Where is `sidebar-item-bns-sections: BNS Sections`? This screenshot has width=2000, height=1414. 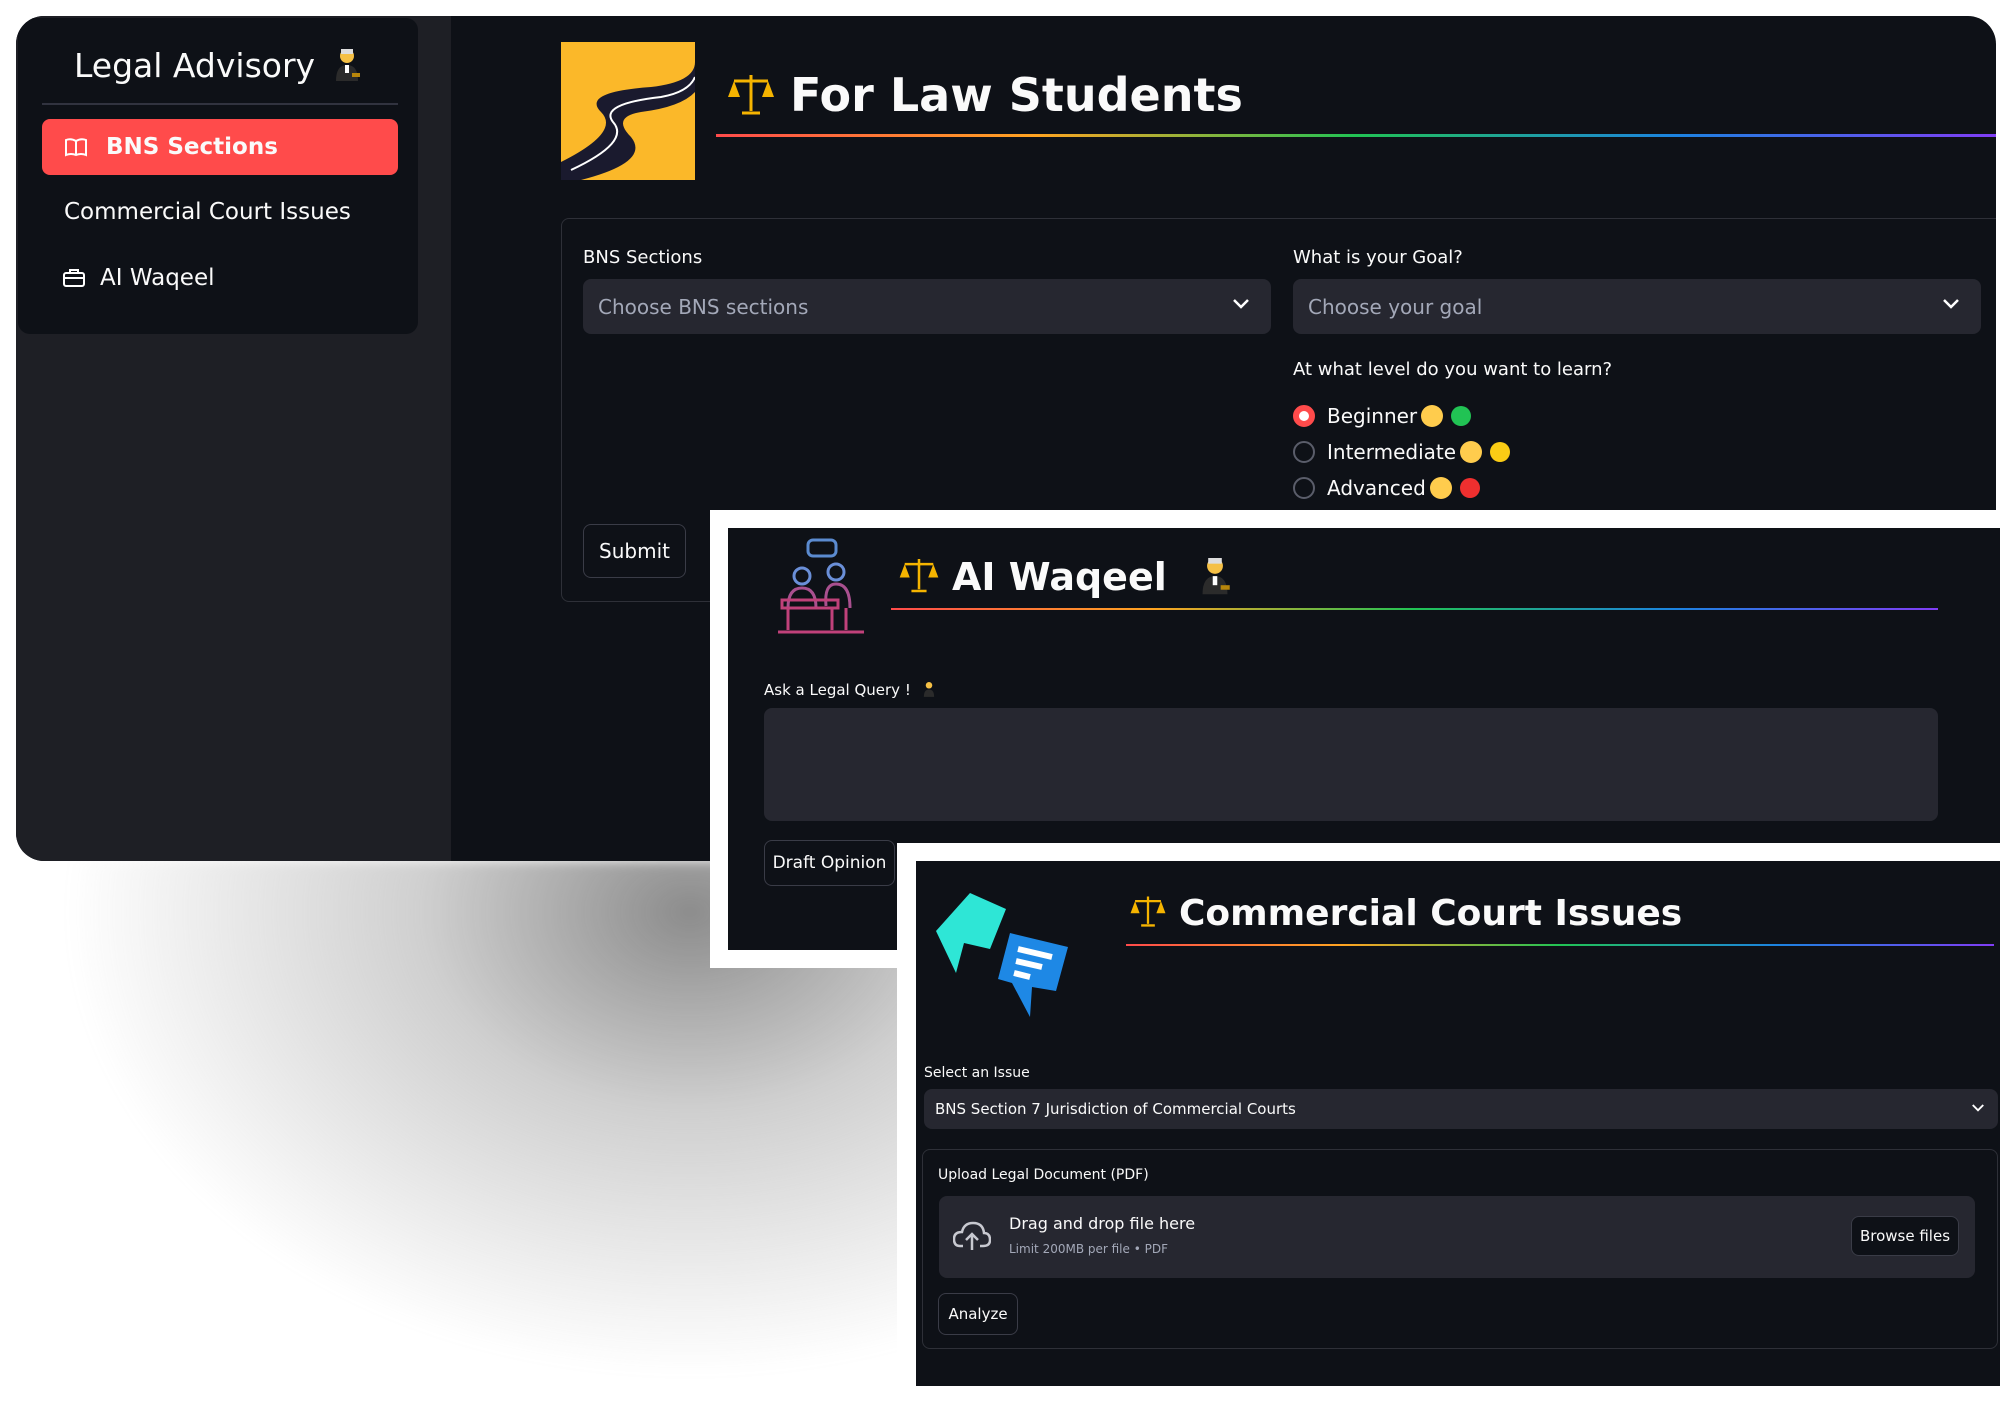
sidebar-item-bns-sections: BNS Sections is located at coordinates (220, 147).